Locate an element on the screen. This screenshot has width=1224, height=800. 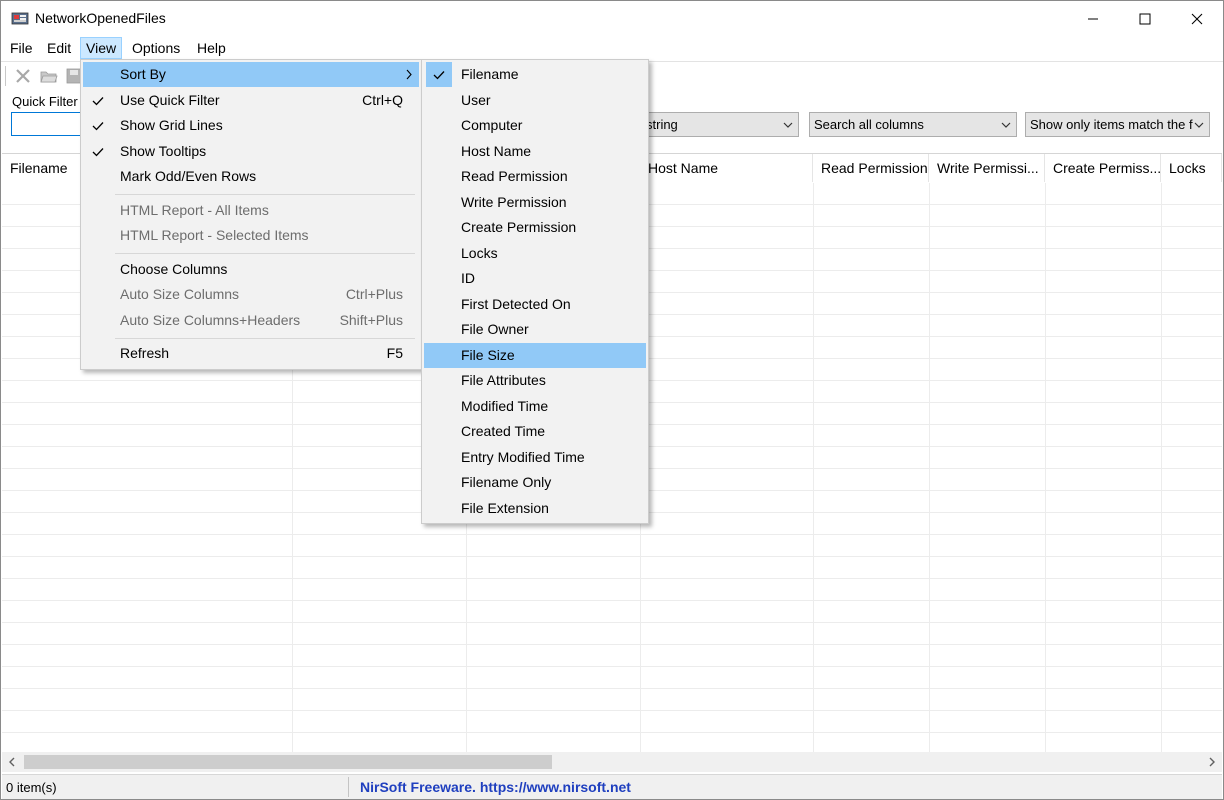
show-items-value: Show only items match the f is located at coordinates (1111, 124).